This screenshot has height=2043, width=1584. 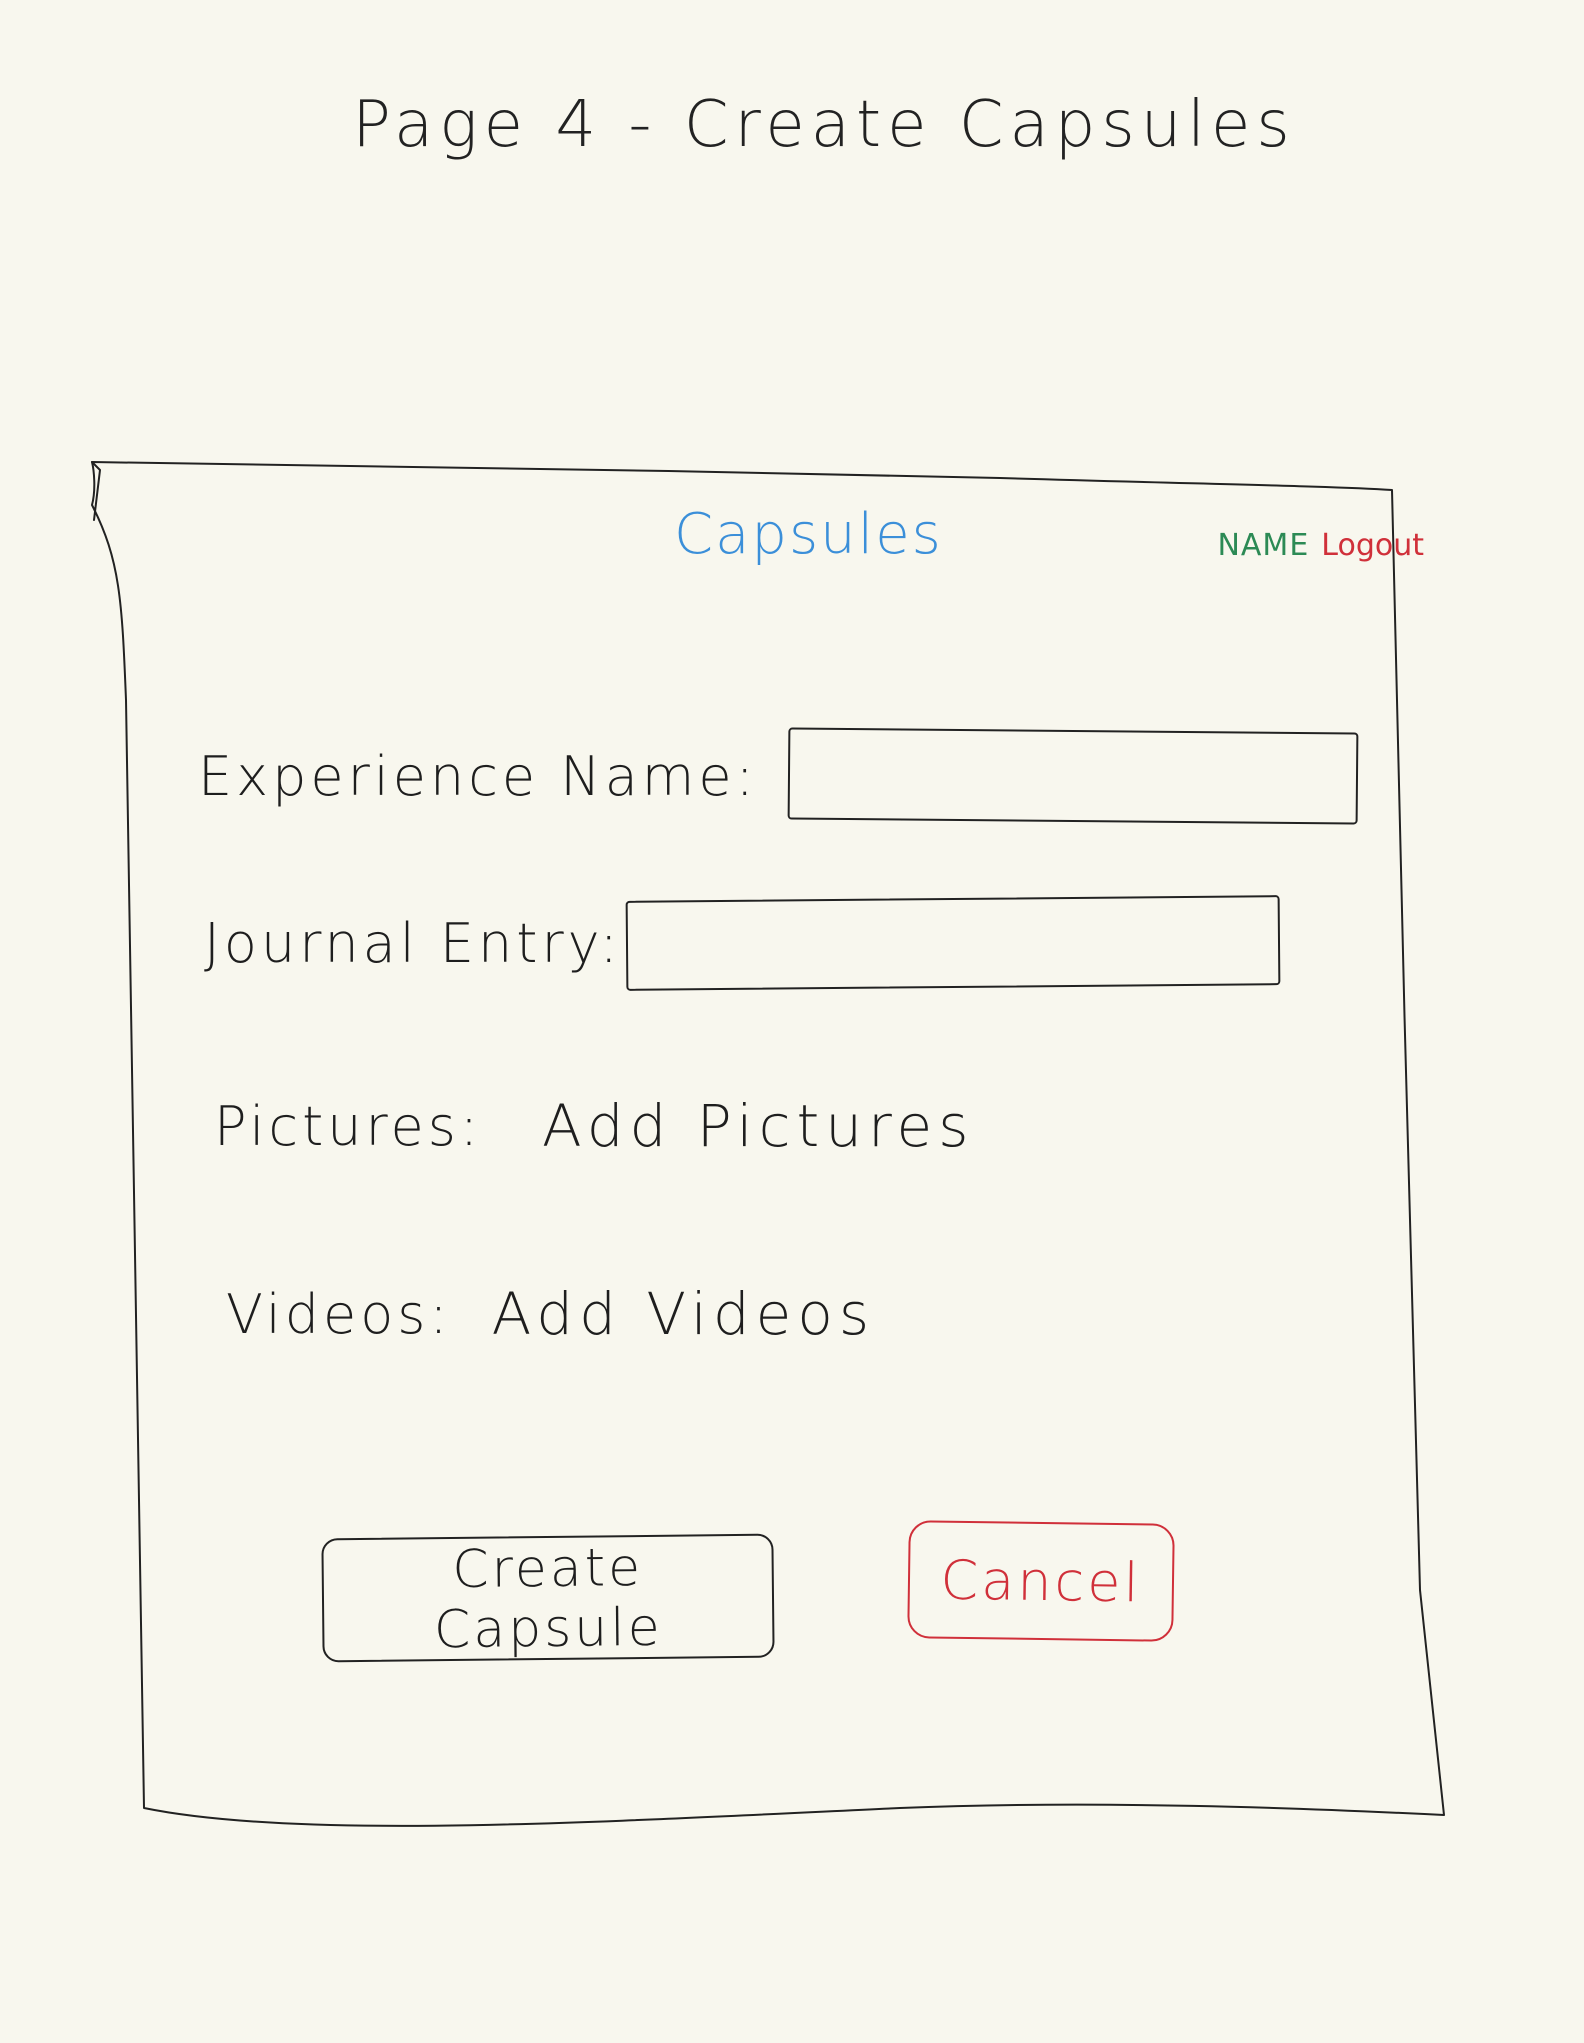 What do you see at coordinates (413, 943) in the screenshot?
I see `journal-entry-label: Journal Entry:` at bounding box center [413, 943].